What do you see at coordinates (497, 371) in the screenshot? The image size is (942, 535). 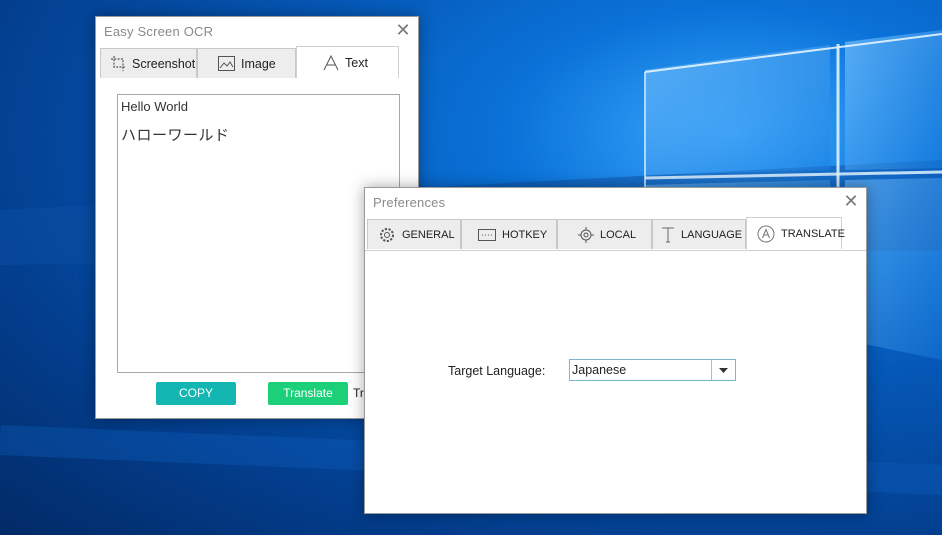 I see `target-language-label: Target Language:` at bounding box center [497, 371].